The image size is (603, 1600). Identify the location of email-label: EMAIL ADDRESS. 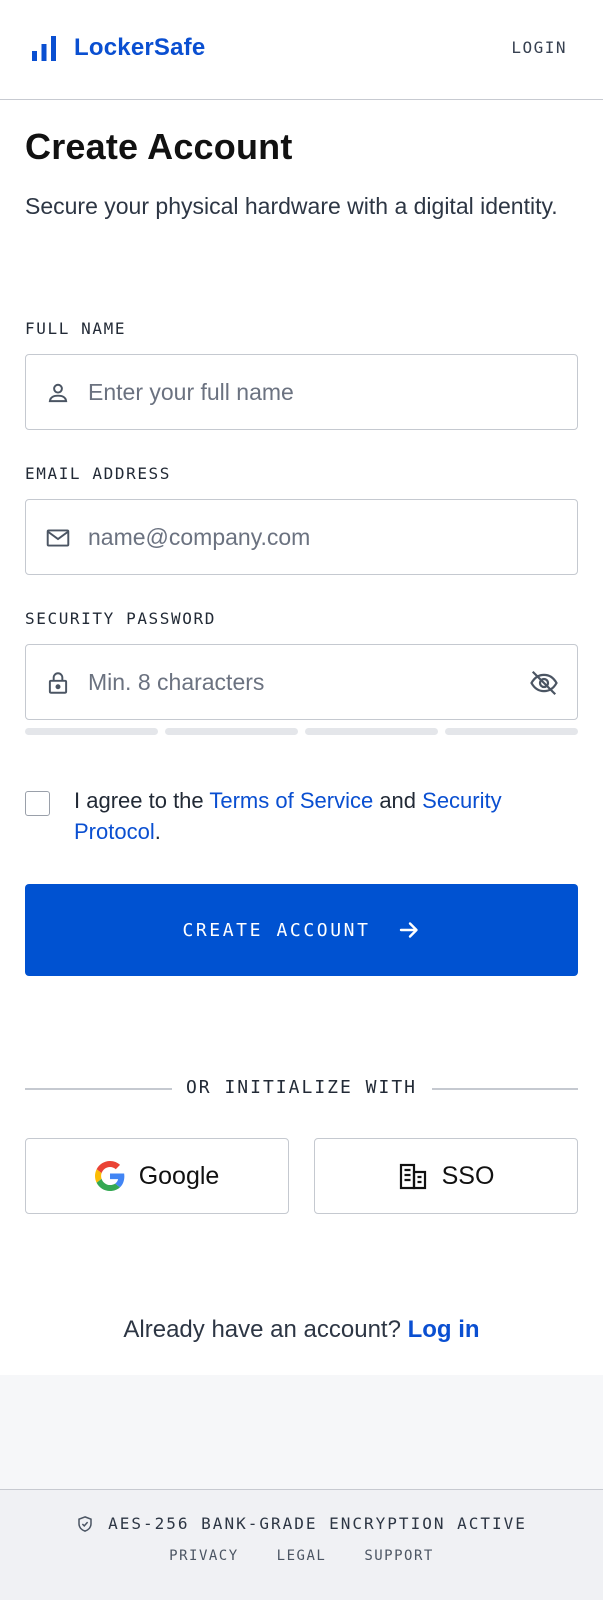
(98, 473).